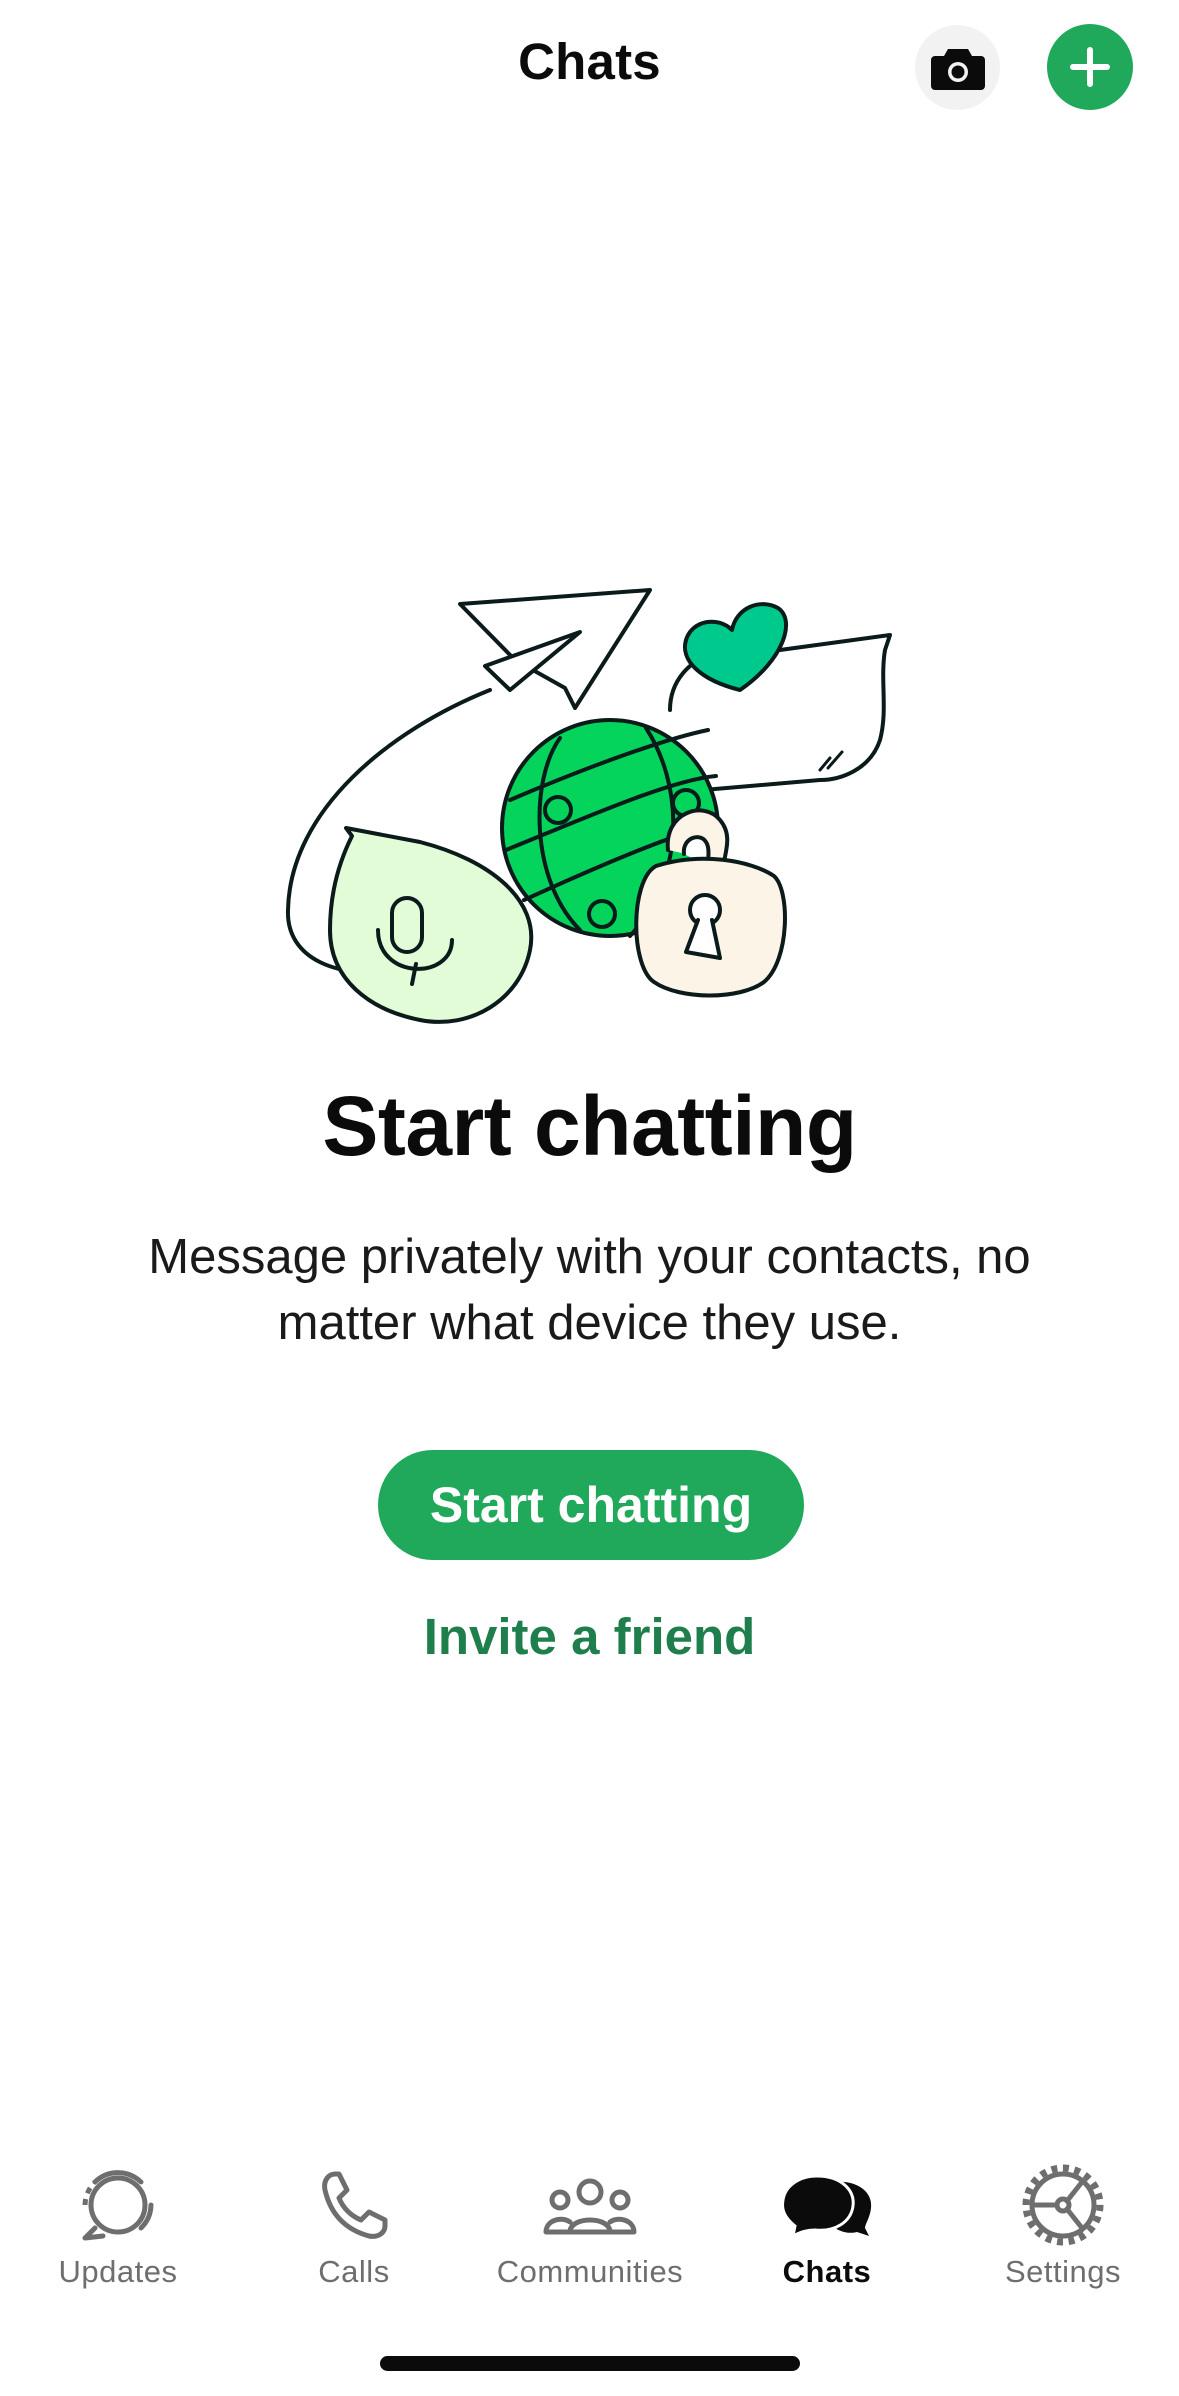 This screenshot has height=2396, width=1179. What do you see at coordinates (1062, 2271) in the screenshot?
I see `tab-label: Settings` at bounding box center [1062, 2271].